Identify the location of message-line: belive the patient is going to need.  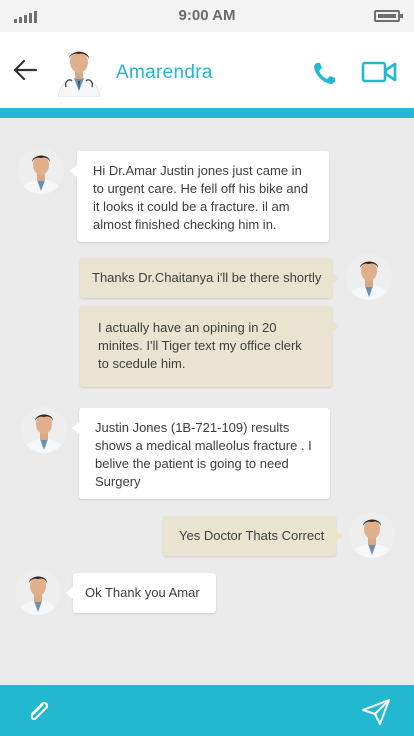
(192, 463).